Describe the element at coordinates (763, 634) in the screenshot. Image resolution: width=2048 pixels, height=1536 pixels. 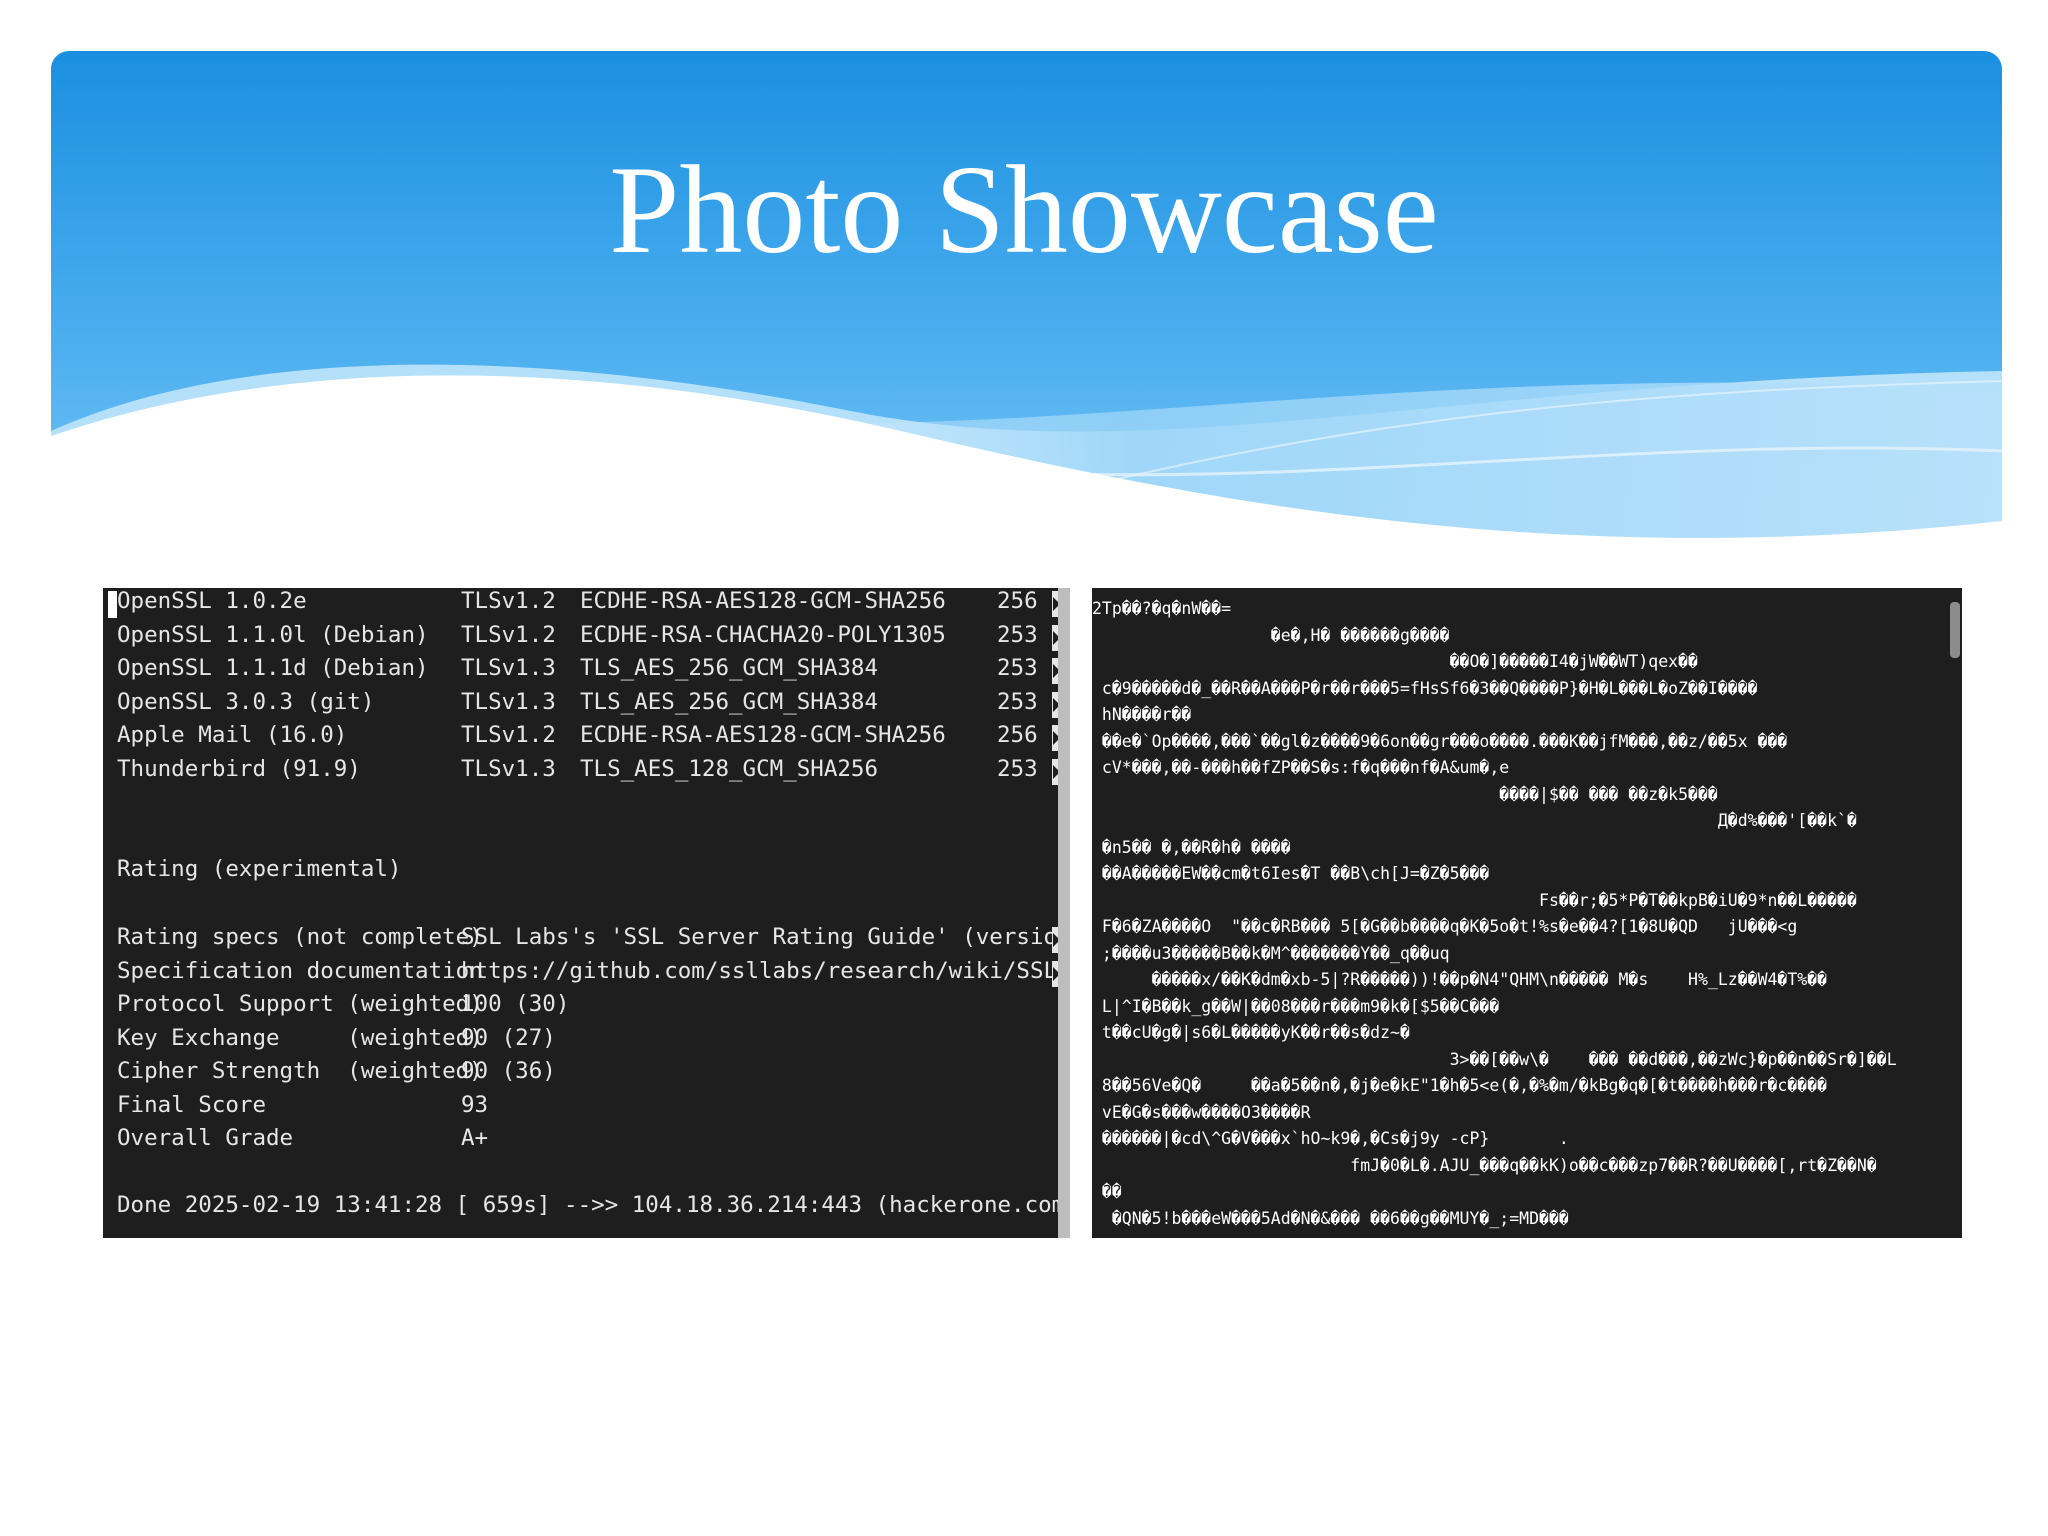
I see `client-cipher: ECDHE-RSA-CHACHA20-POLY1305` at that location.